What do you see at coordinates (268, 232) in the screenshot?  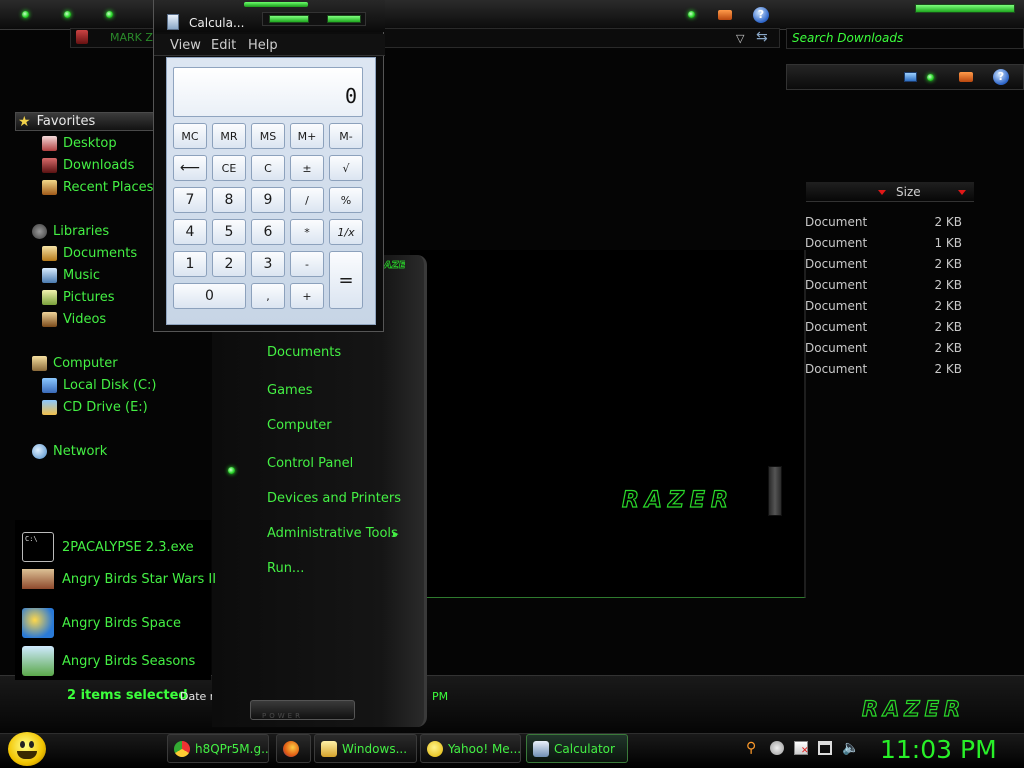 I see `digit-6-button: 6` at bounding box center [268, 232].